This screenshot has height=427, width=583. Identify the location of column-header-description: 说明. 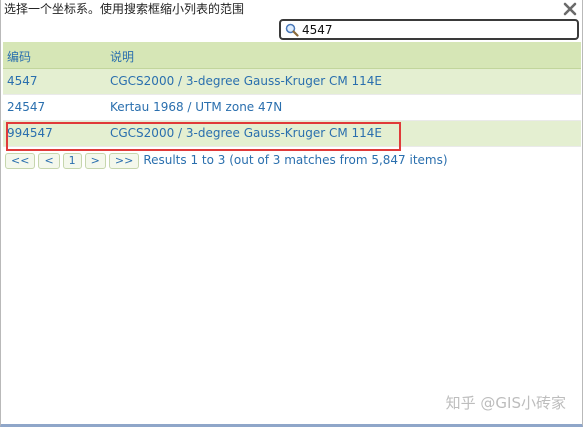
(122, 56).